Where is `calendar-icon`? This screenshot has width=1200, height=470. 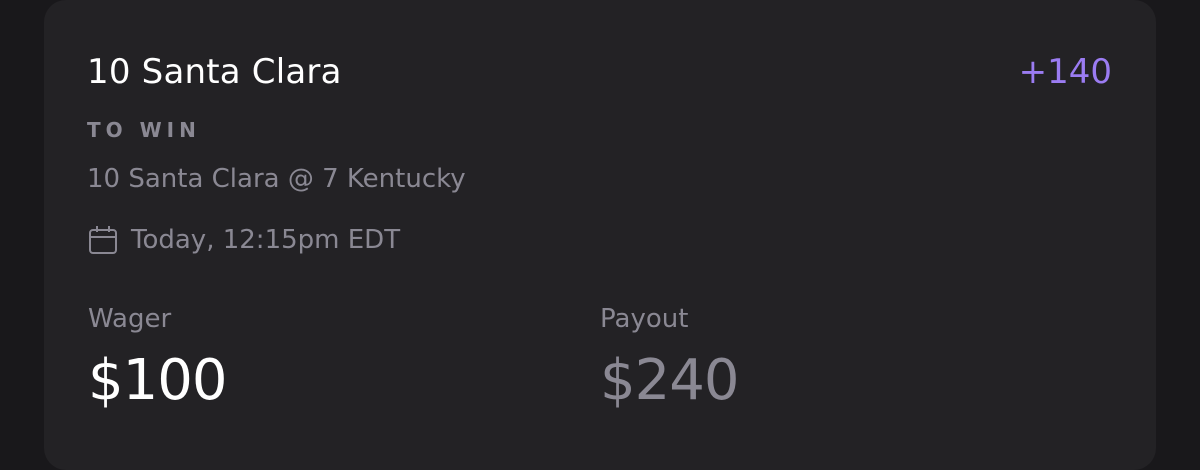
calendar-icon is located at coordinates (103, 240).